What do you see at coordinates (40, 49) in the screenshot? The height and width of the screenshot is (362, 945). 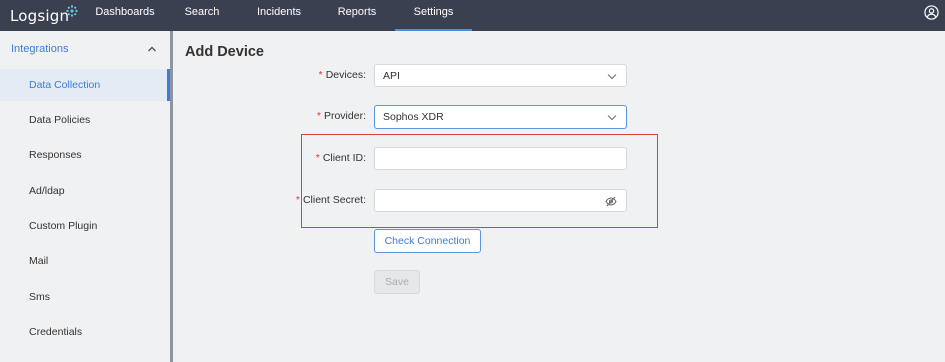 I see `sidebar-section-label: Integrations` at bounding box center [40, 49].